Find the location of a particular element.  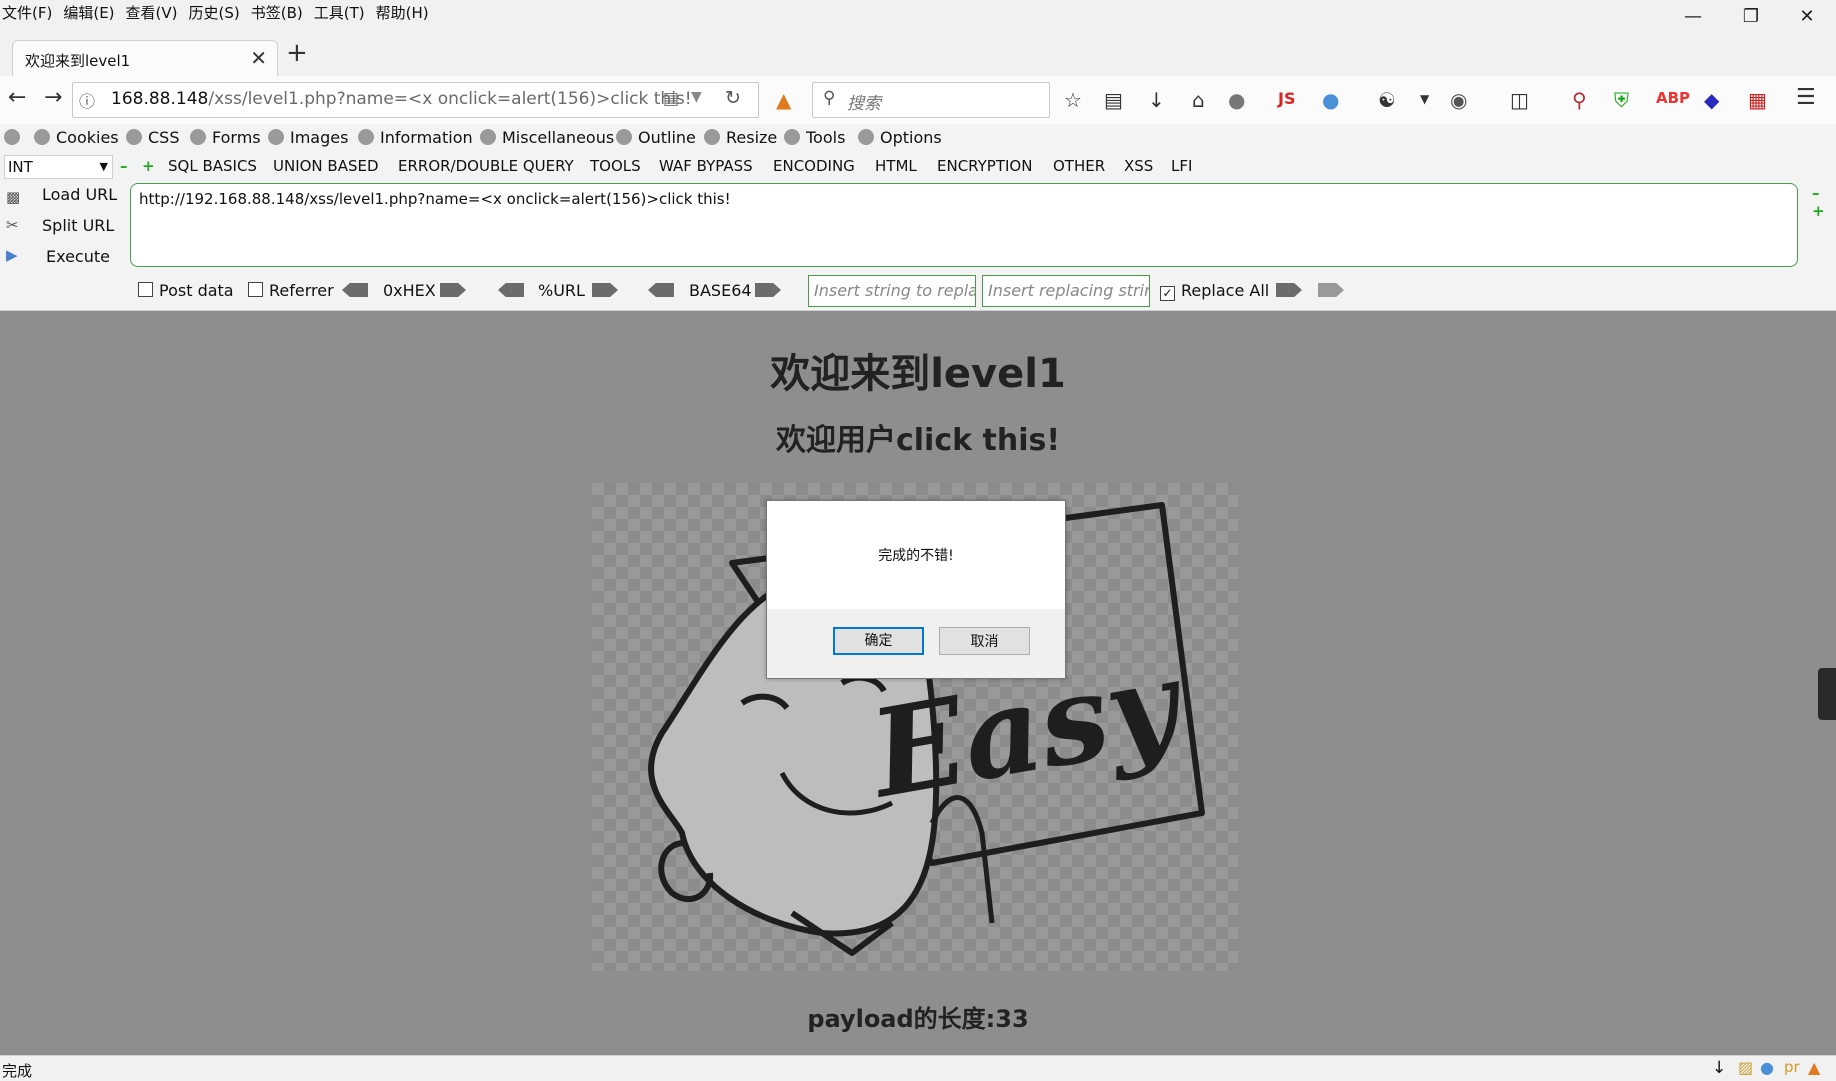

toolbar-miscellaneous: Miscellaneous is located at coordinates (547, 137).